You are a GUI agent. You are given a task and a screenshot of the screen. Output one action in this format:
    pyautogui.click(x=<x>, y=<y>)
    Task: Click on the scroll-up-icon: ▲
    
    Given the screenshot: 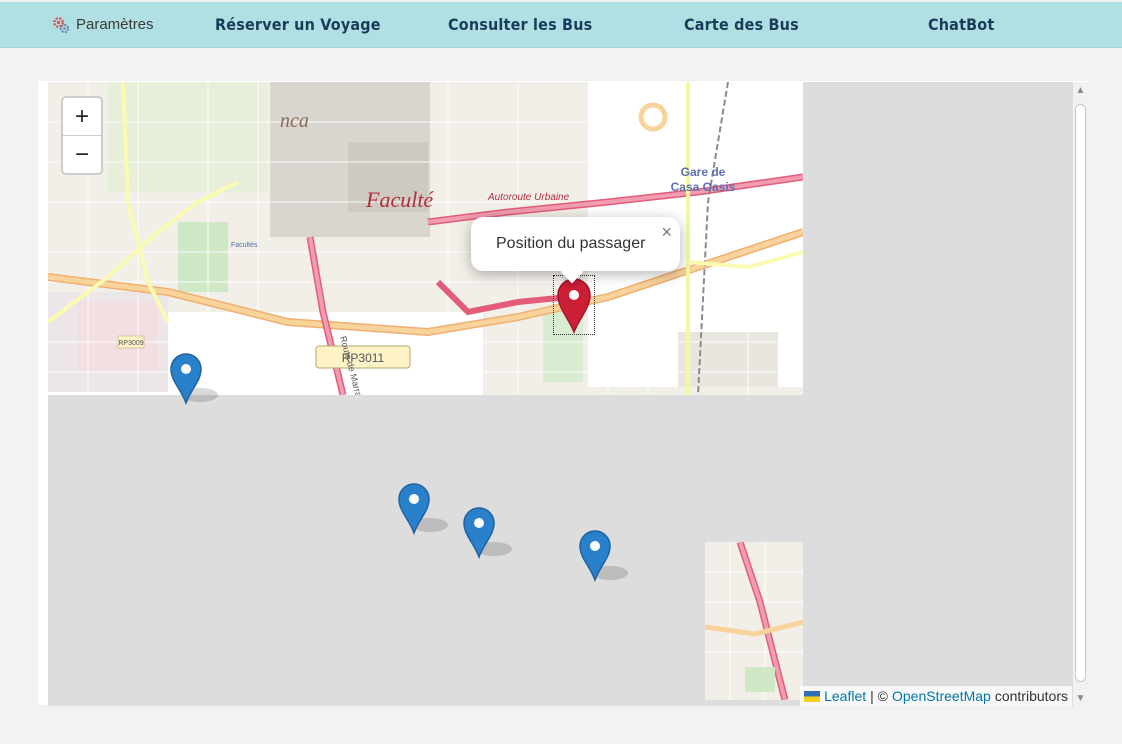 What is the action you would take?
    pyautogui.click(x=1080, y=90)
    